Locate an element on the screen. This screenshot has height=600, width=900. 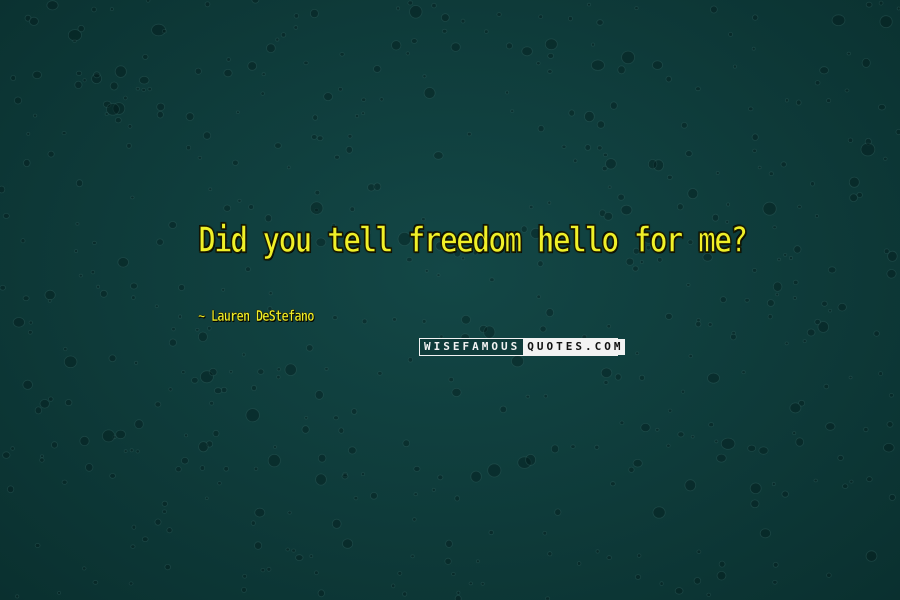
quote-author: ~ Lauren DeStefano is located at coordinates (256, 316).